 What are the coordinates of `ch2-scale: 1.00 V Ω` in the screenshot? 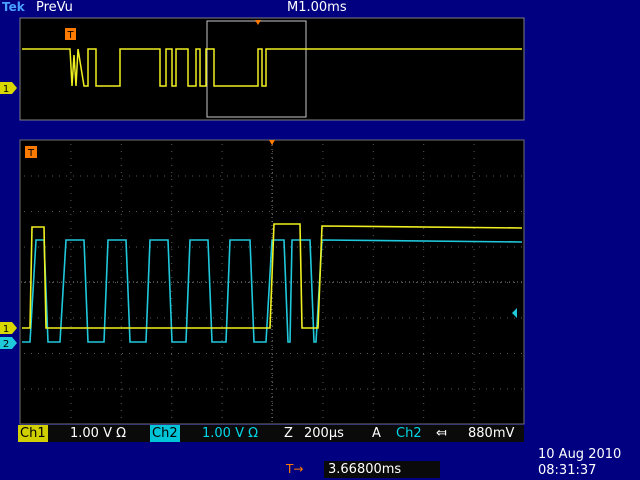 It's located at (230, 433).